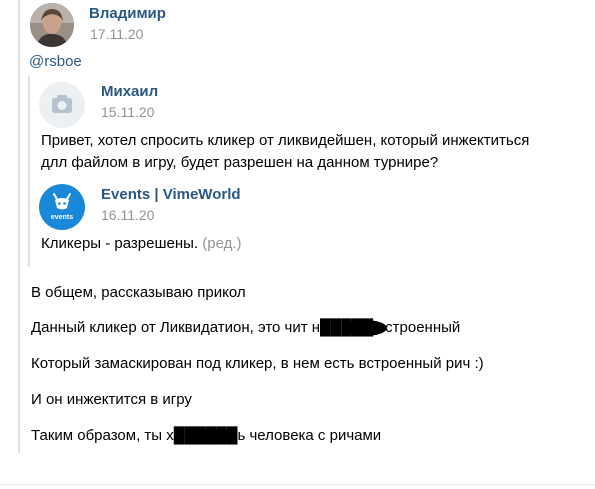 The width and height of the screenshot is (595, 489). Describe the element at coordinates (127, 215) in the screenshot. I see `reply-date: 16.11.20` at that location.